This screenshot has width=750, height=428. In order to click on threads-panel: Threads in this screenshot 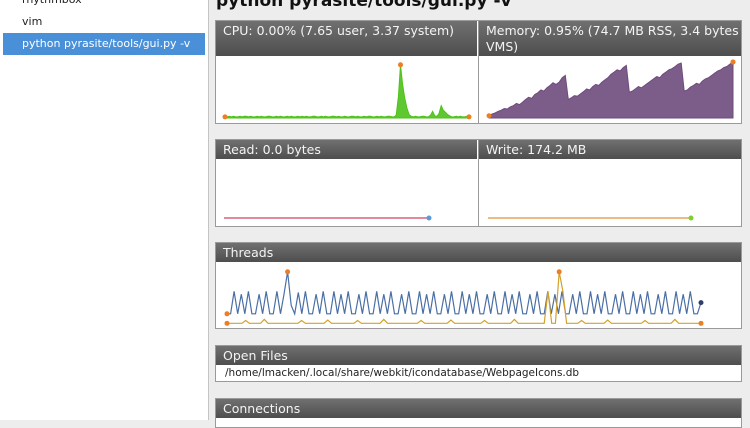, I will do `click(478, 285)`.